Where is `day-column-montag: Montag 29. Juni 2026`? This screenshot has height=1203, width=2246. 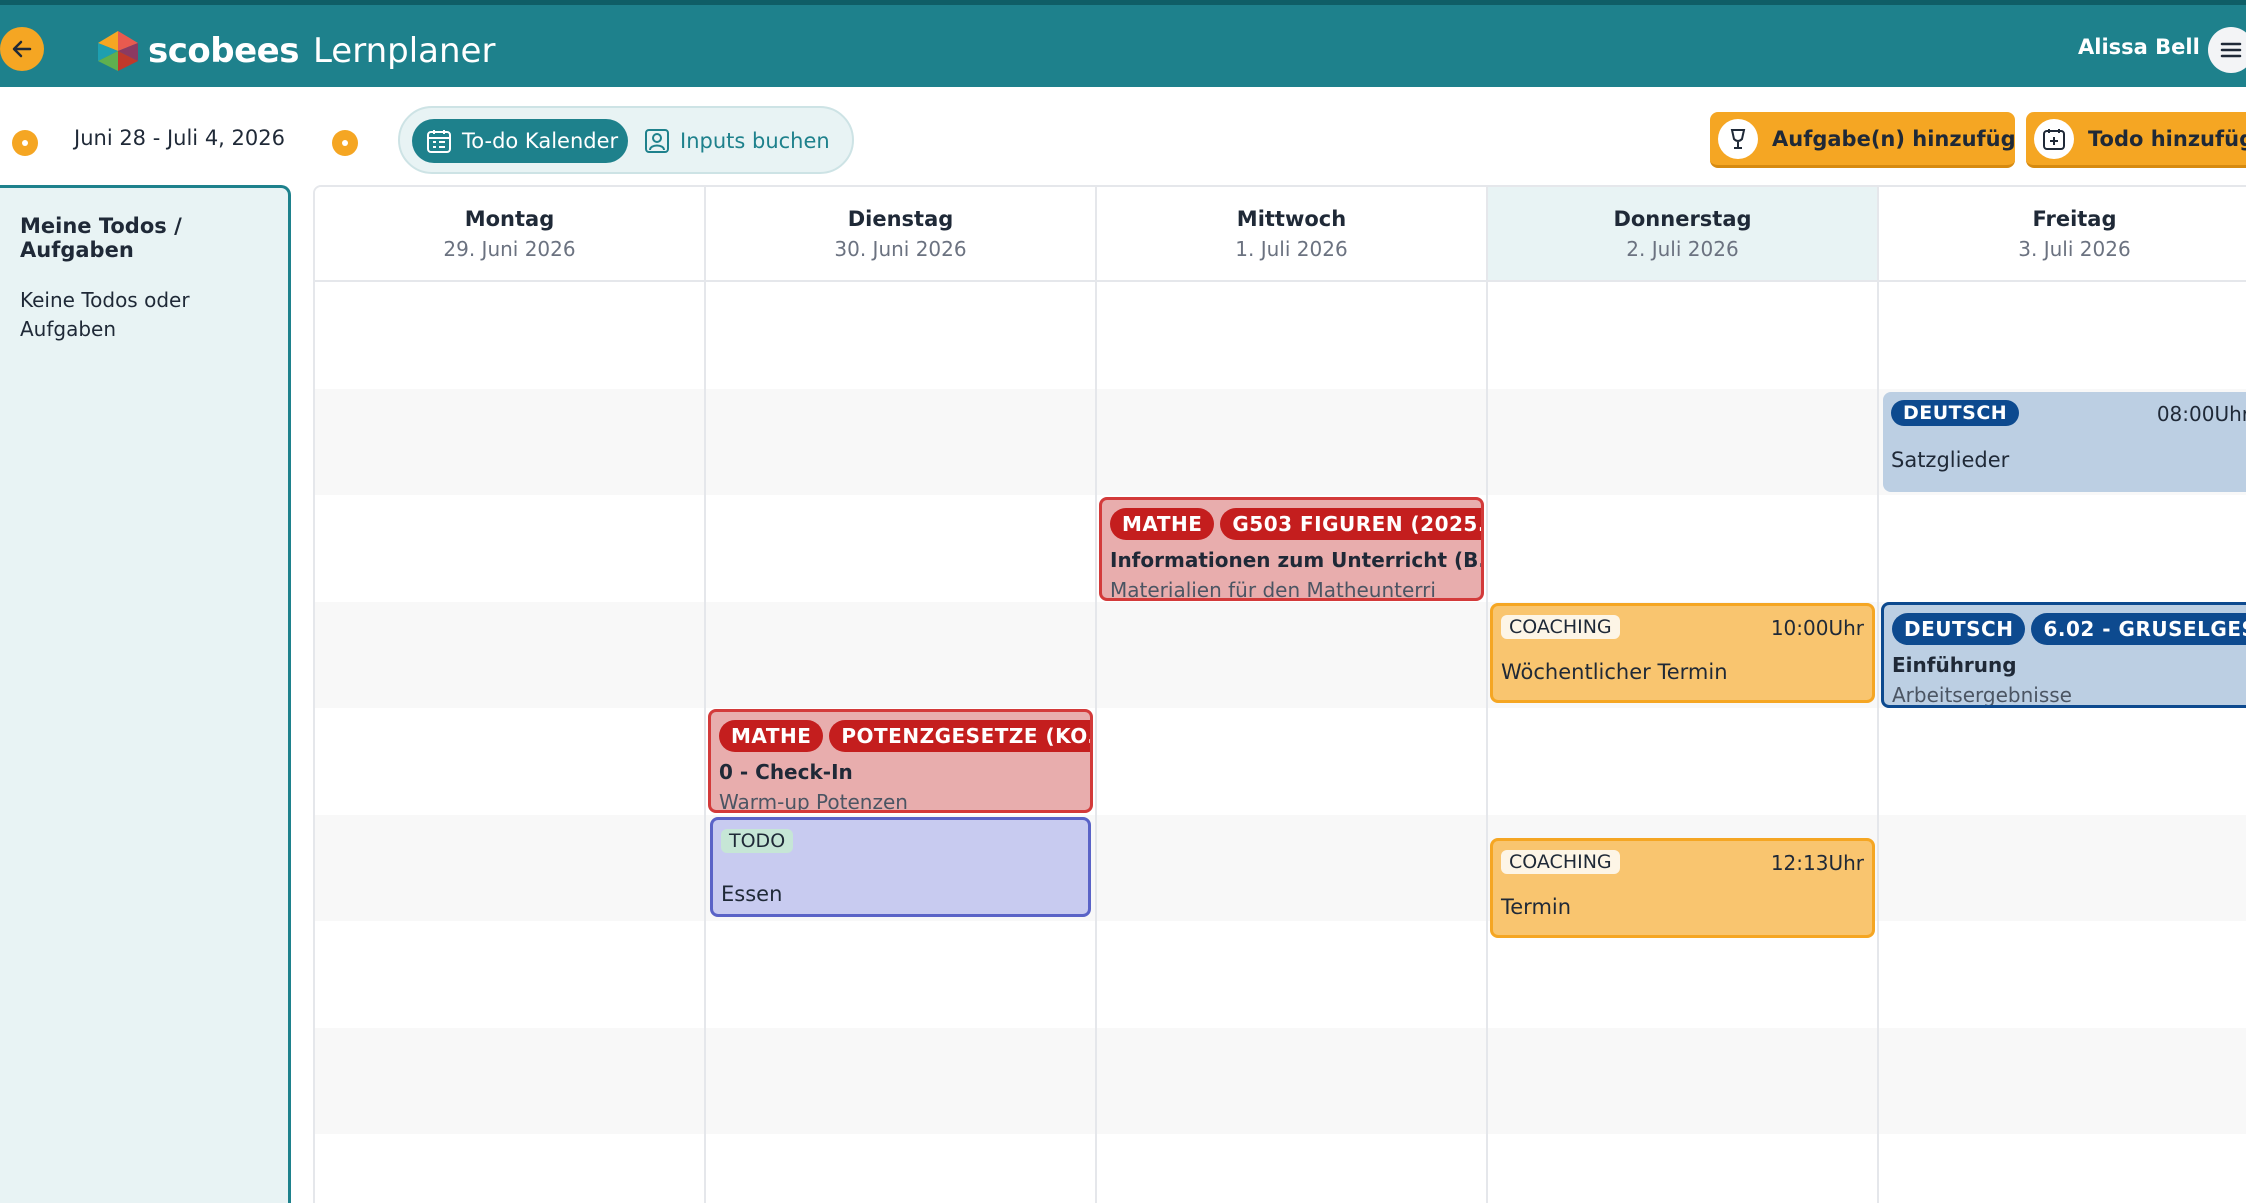 day-column-montag: Montag 29. Juni 2026 is located at coordinates (510, 695).